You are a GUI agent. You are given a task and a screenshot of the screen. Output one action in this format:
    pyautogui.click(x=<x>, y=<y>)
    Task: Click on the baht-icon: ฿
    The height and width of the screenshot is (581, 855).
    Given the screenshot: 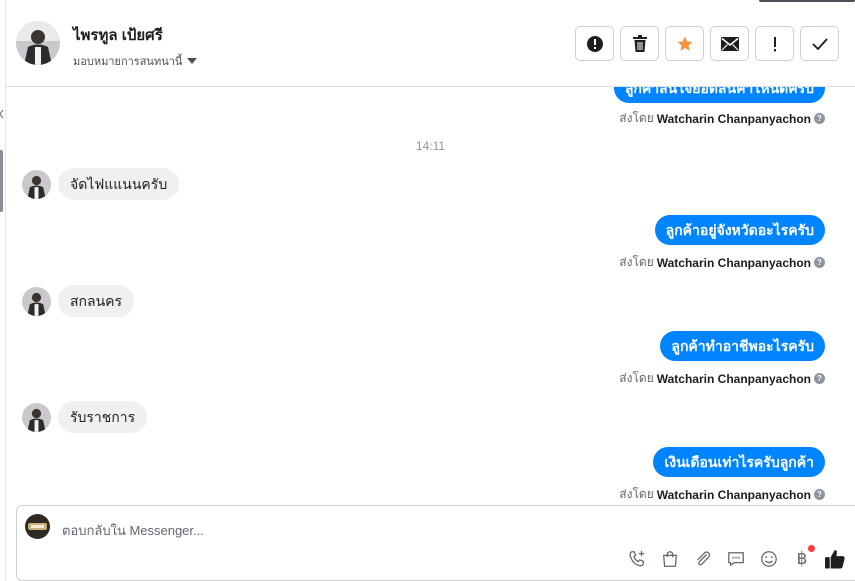 What is the action you would take?
    pyautogui.click(x=802, y=559)
    